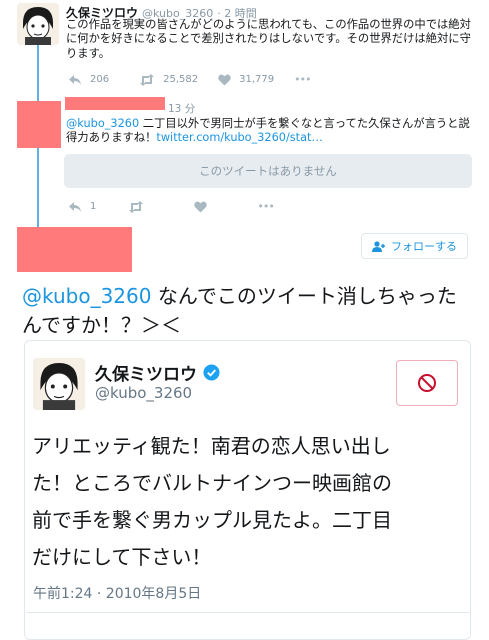 The height and width of the screenshot is (640, 489). I want to click on verified-icon, so click(211, 372).